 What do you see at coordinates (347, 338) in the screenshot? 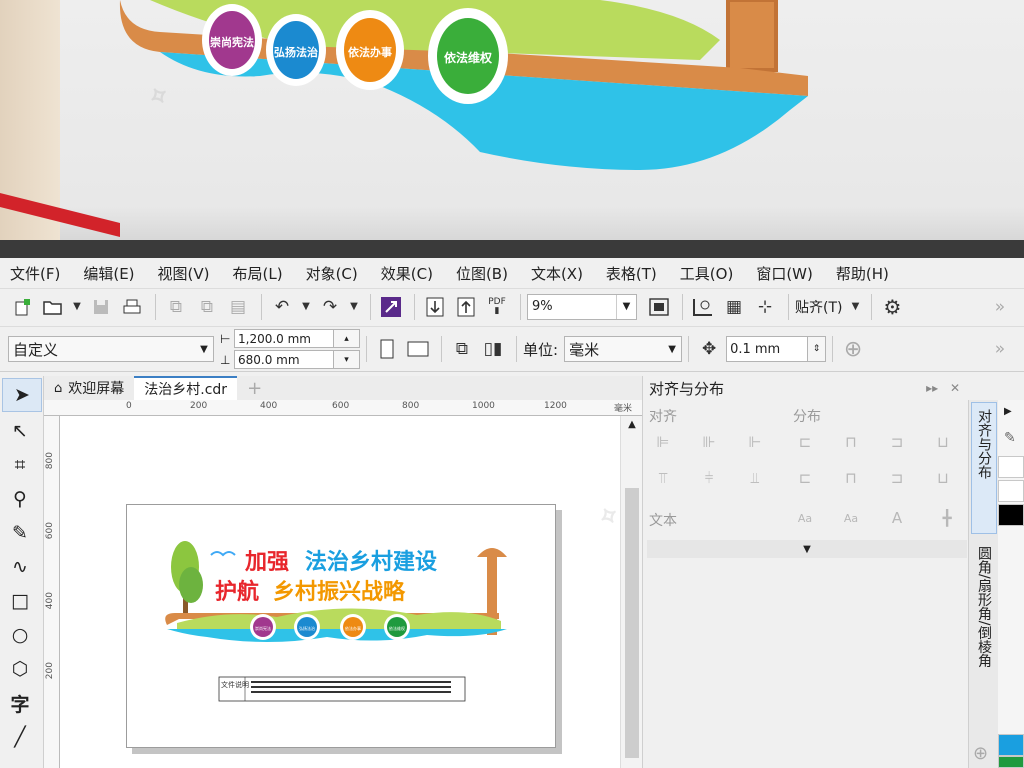
I see `width-spinner-icon: ▴` at bounding box center [347, 338].